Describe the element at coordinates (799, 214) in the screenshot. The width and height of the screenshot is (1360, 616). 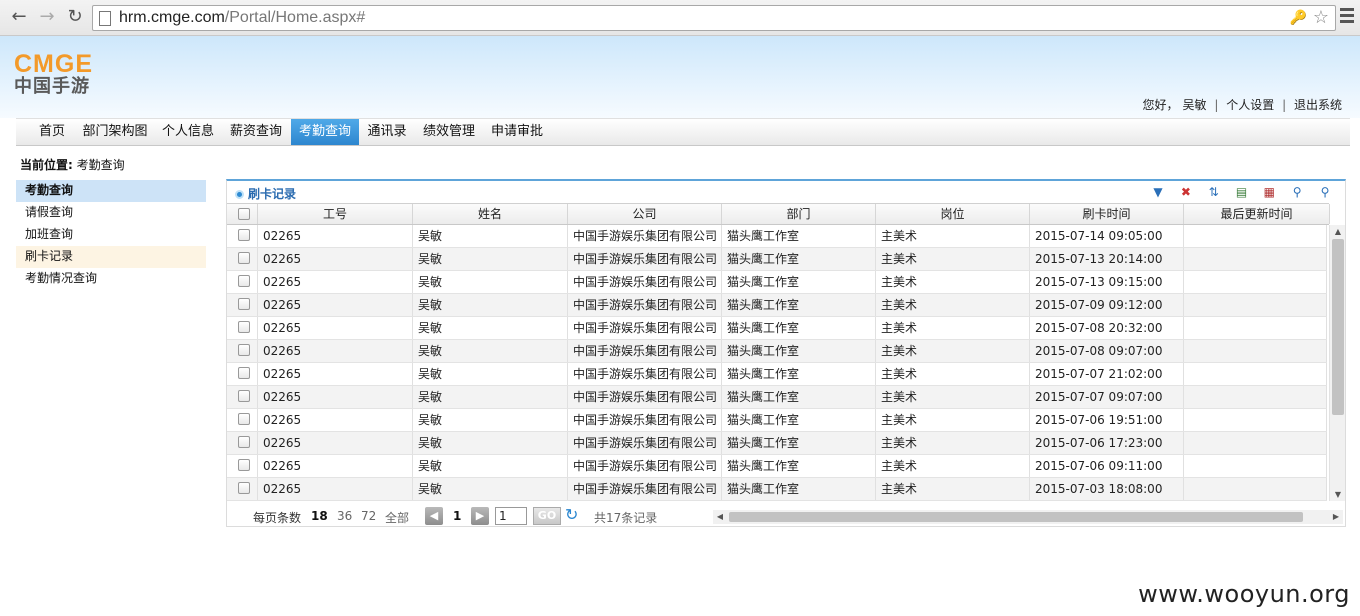
I see `column-header: 部门` at that location.